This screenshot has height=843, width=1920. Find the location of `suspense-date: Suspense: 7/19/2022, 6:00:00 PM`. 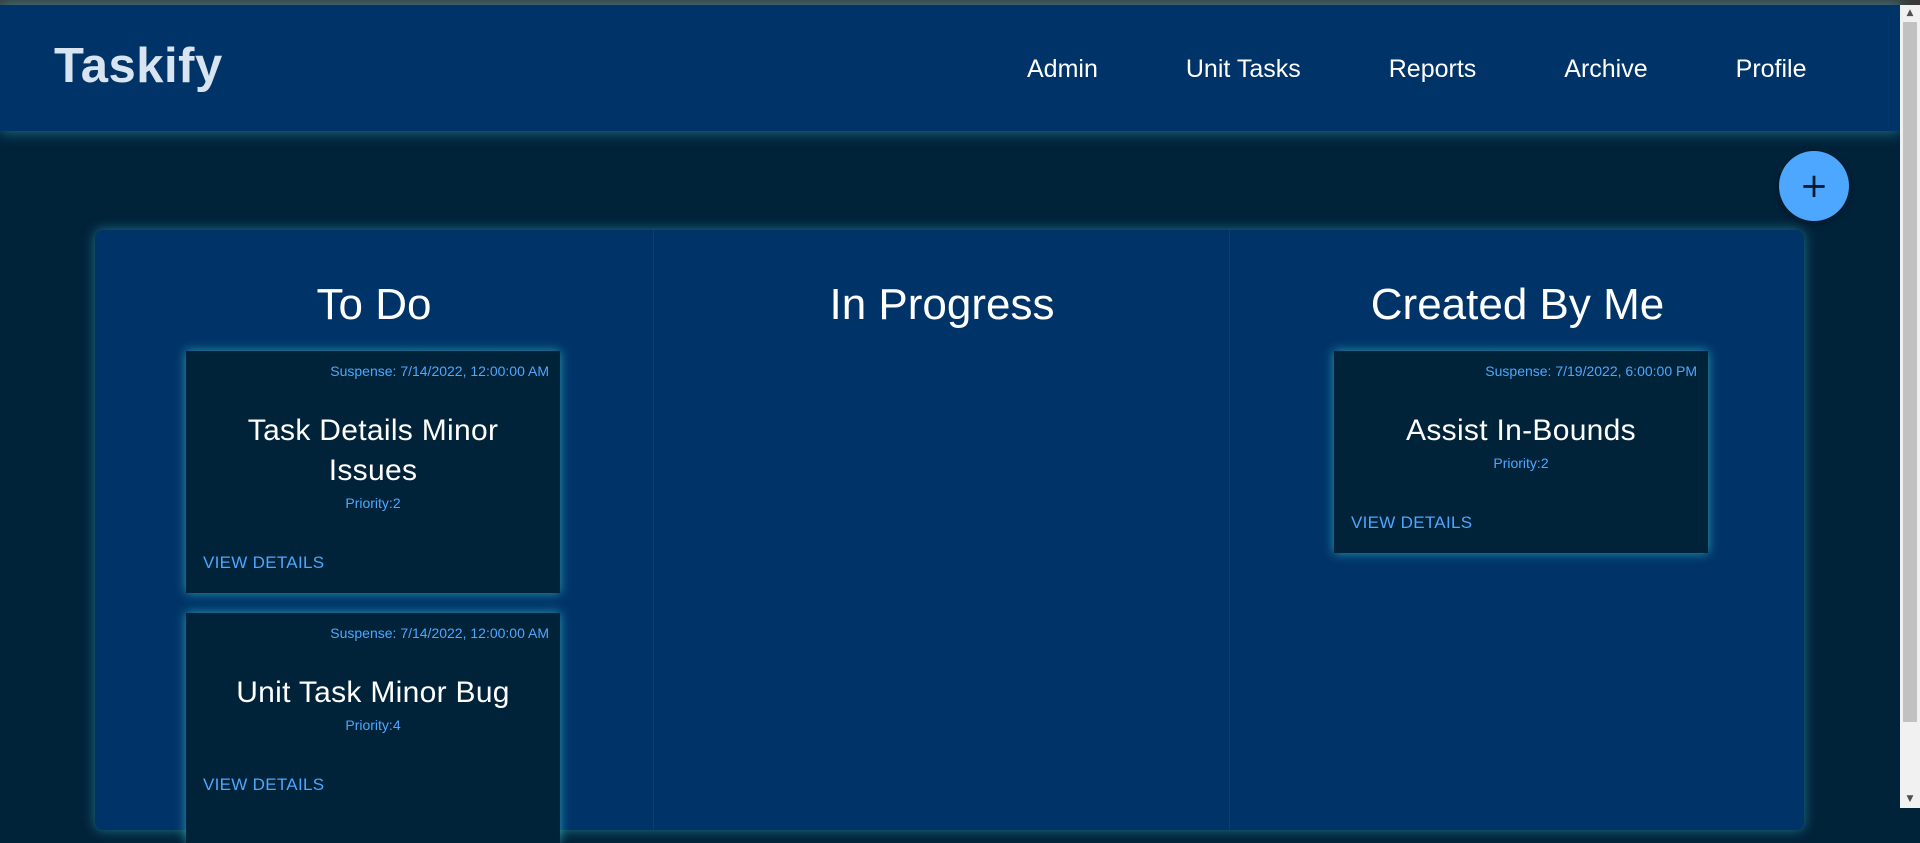

suspense-date: Suspense: 7/19/2022, 6:00:00 PM is located at coordinates (1591, 371).